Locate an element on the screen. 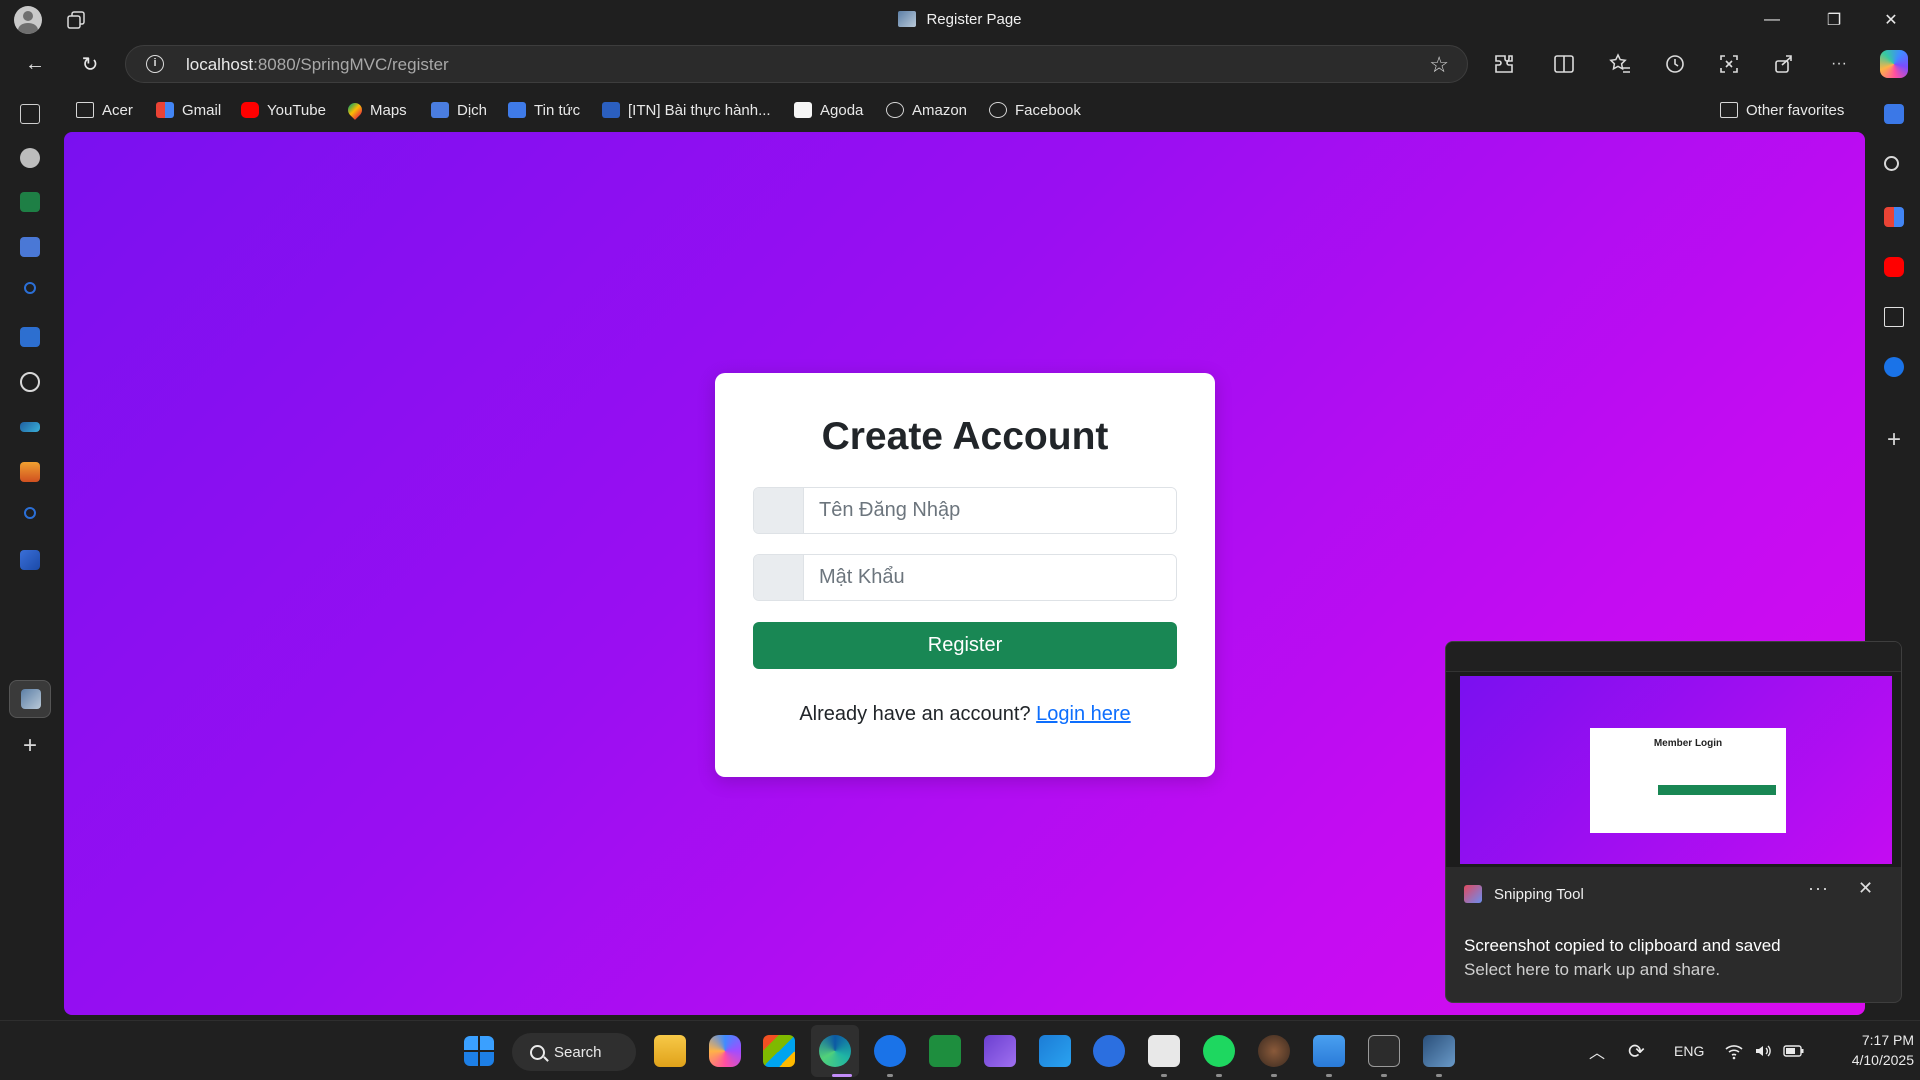  folder-icon is located at coordinates (85, 110).